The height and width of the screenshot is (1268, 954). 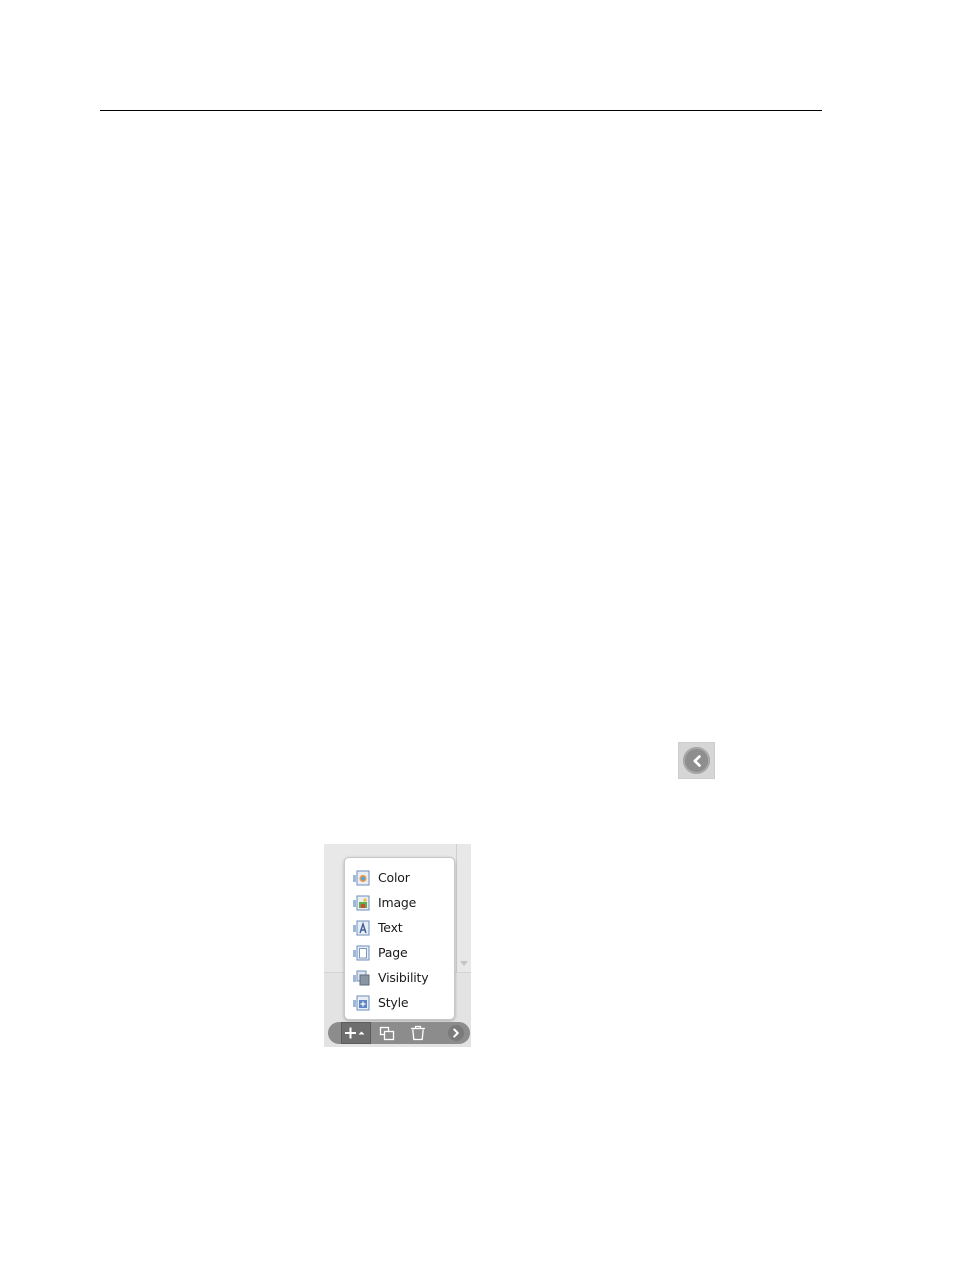 What do you see at coordinates (394, 877) in the screenshot?
I see `menu-item-label: Color` at bounding box center [394, 877].